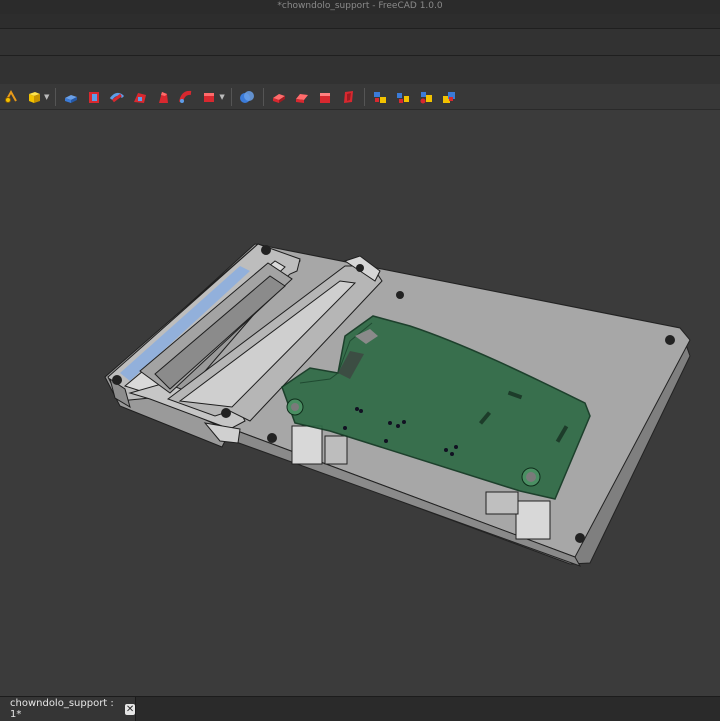 This screenshot has width=720, height=721. I want to click on draft-icon, so click(325, 97).